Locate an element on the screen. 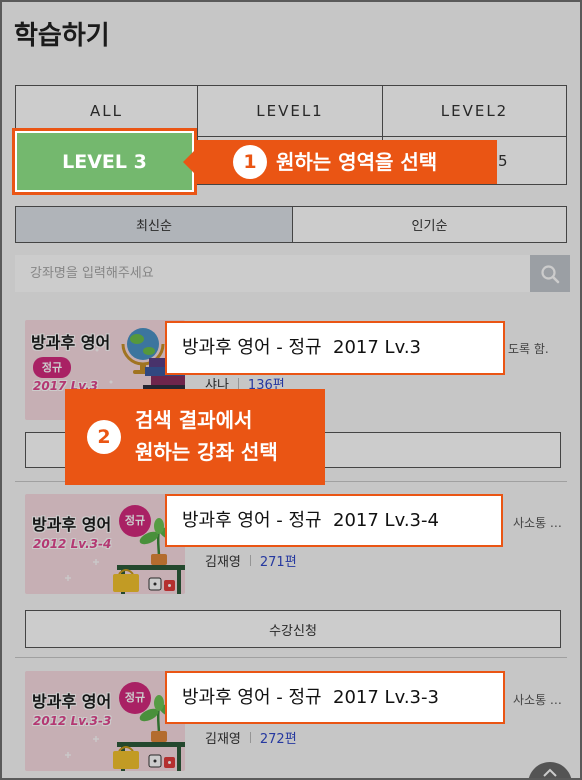 Image resolution: width=582 pixels, height=780 pixels. callout-text-line: 검색 결과에서 is located at coordinates (194, 420).